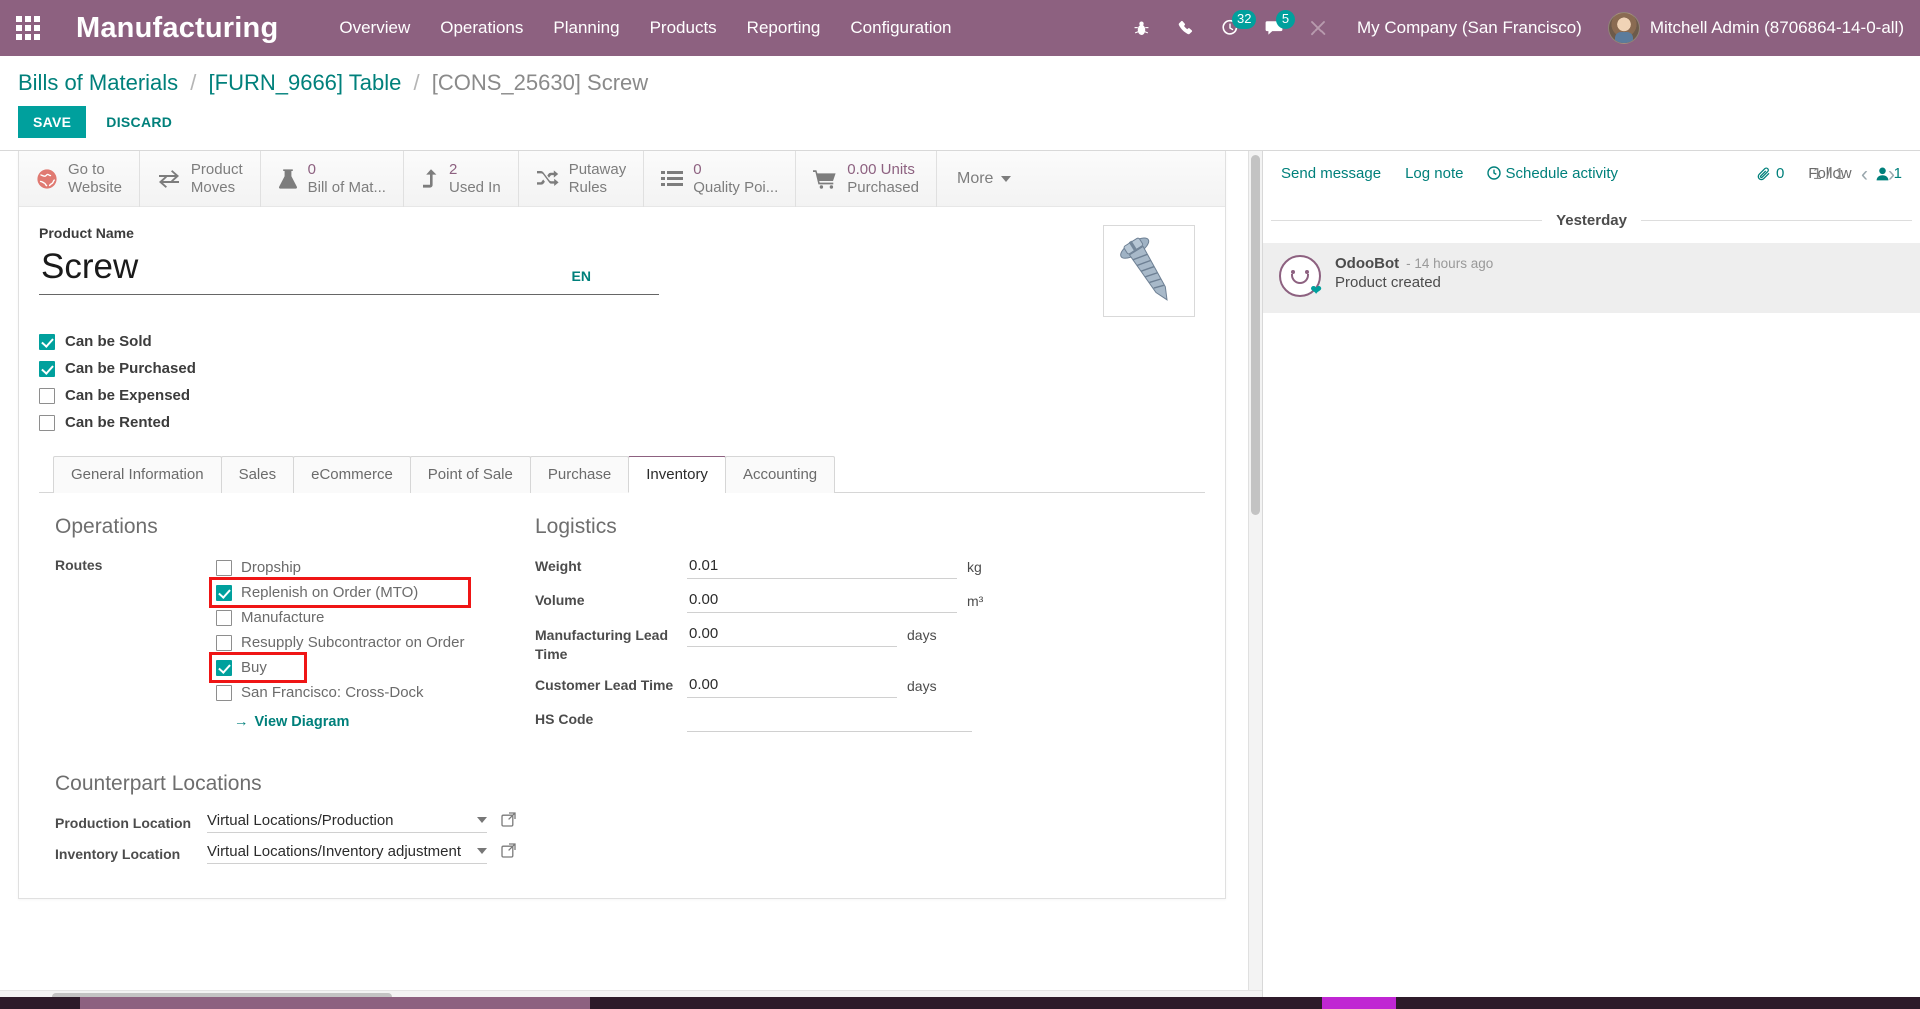  Describe the element at coordinates (291, 722) in the screenshot. I see `view-diagram-button: → View Diagram` at that location.